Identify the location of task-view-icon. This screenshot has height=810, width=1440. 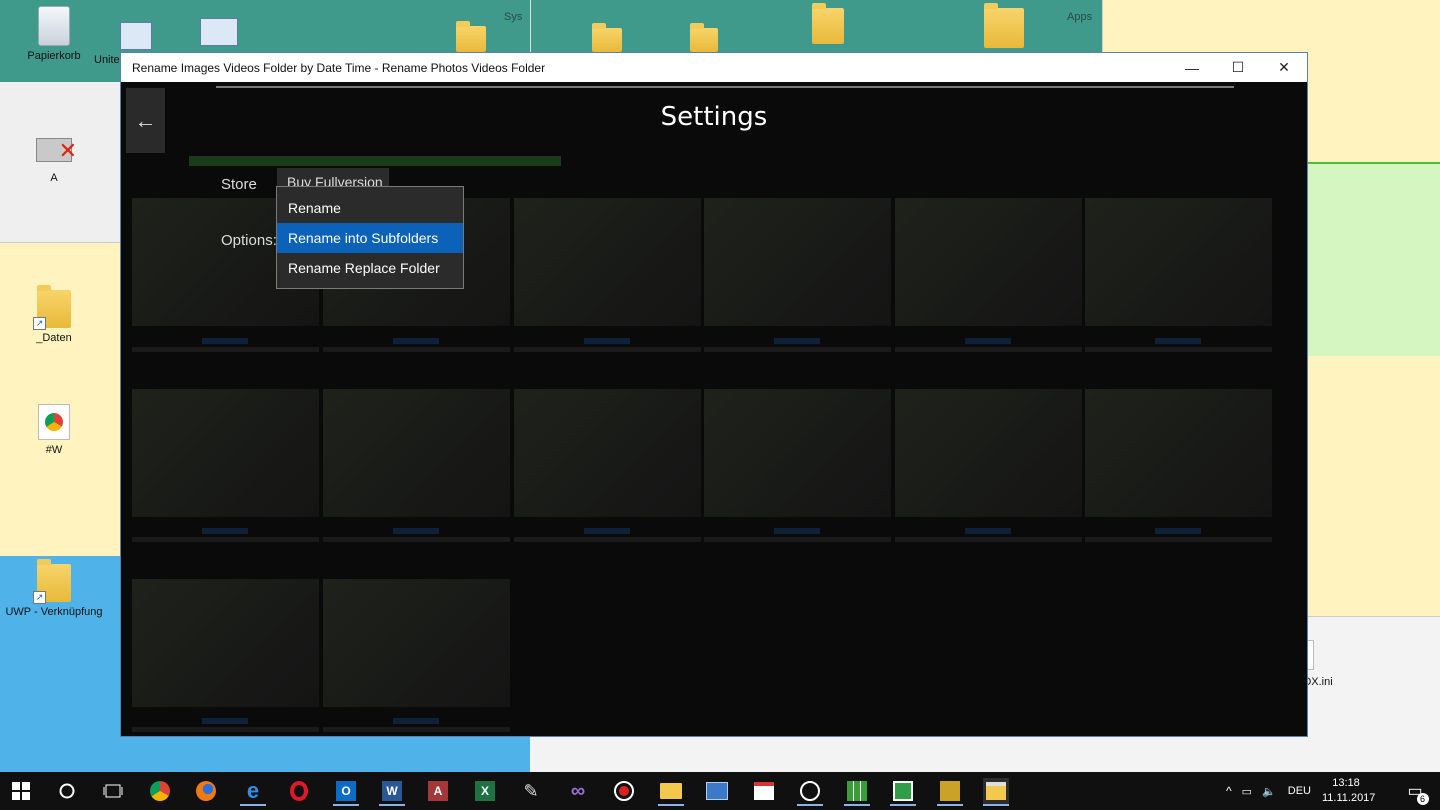
(113, 791).